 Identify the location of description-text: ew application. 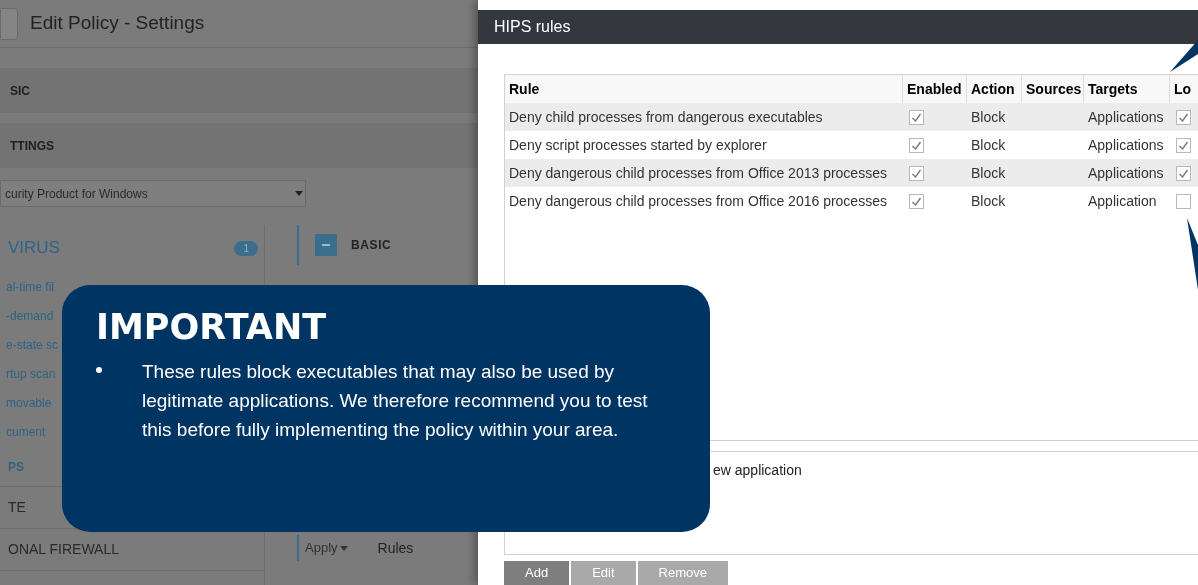
(757, 470).